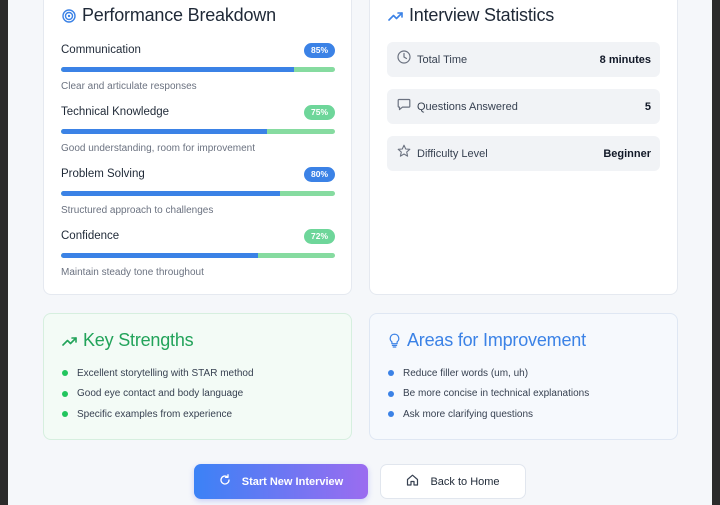  I want to click on performance-breakdown-title: Performance Breakdown, so click(179, 15).